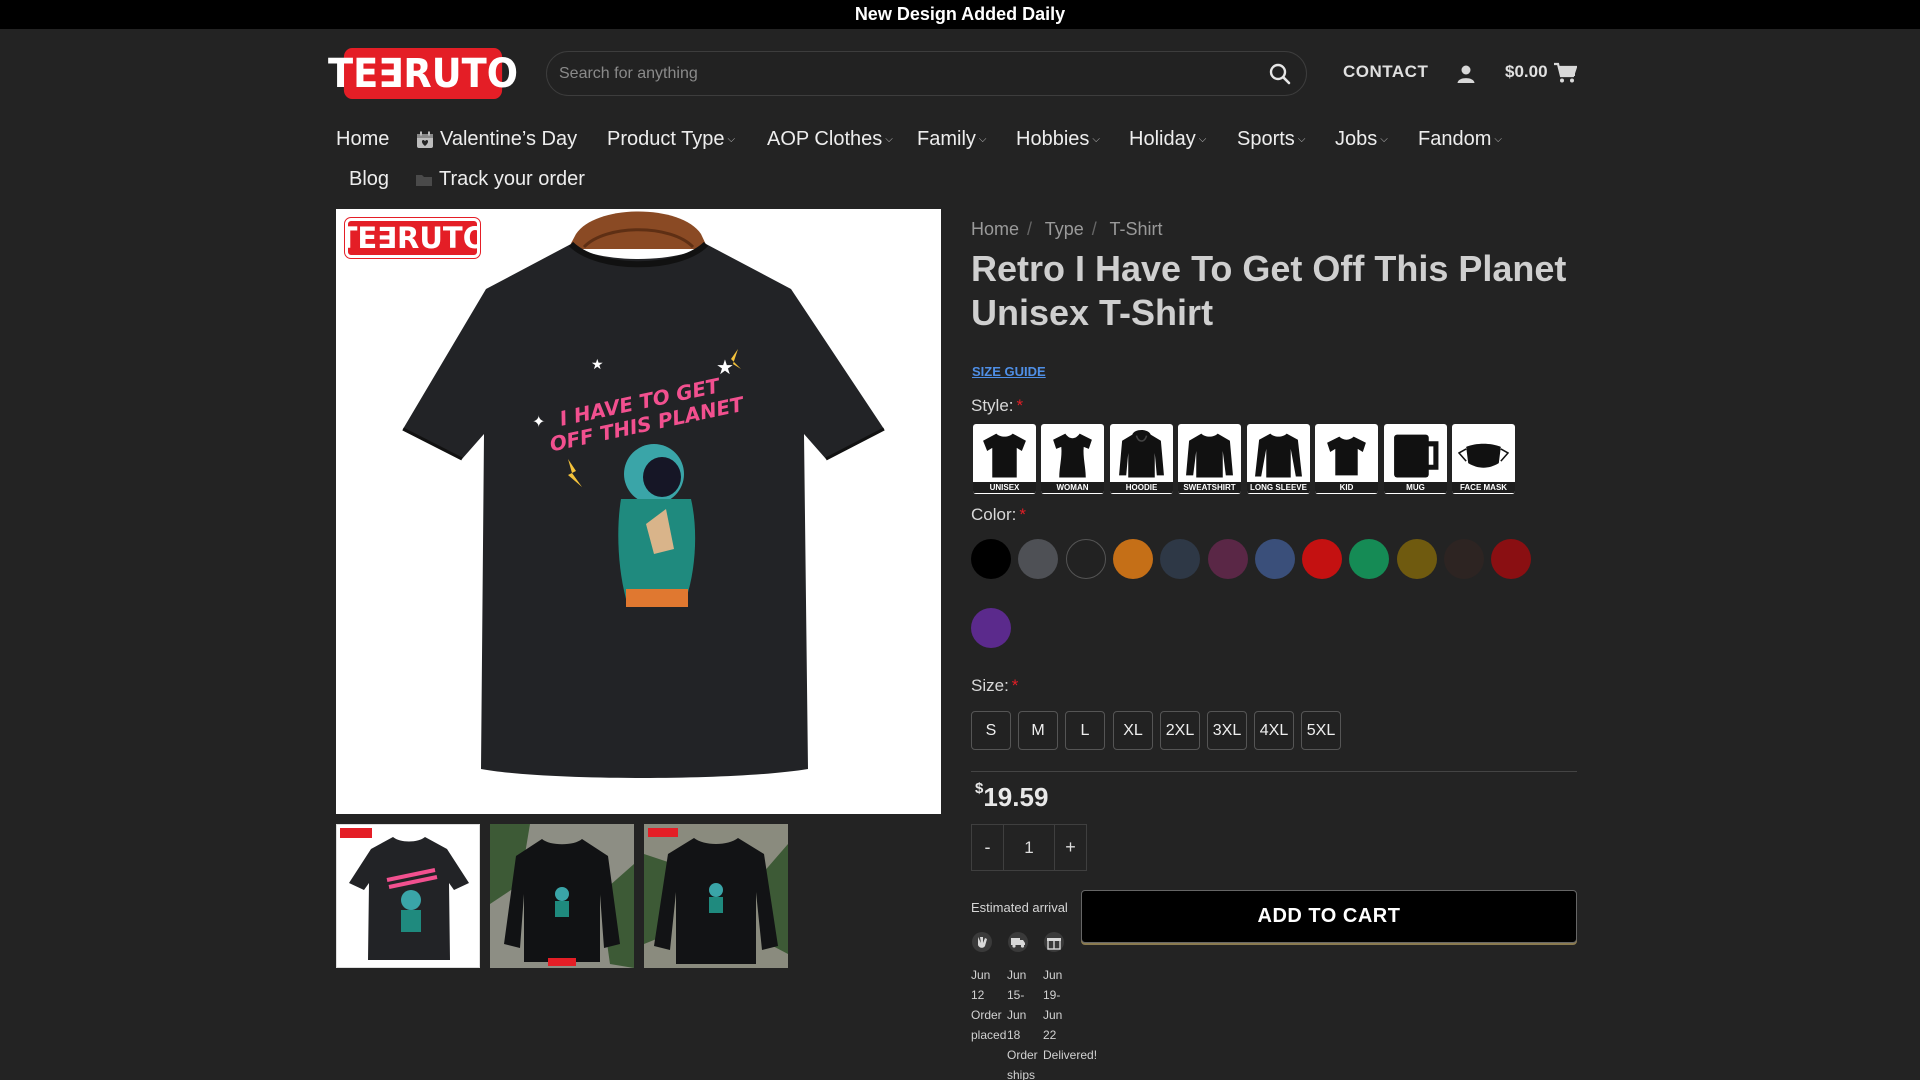  Describe the element at coordinates (1054, 942) in the screenshot. I see `gift-icon` at that location.